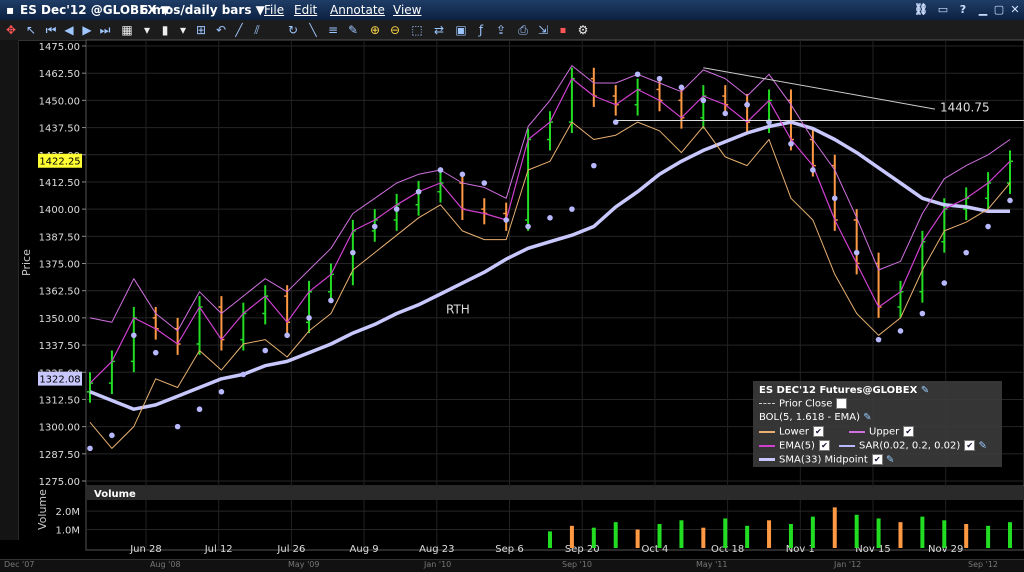 This screenshot has width=1024, height=572. I want to click on price-tick-label: 1287.50, so click(59, 455).